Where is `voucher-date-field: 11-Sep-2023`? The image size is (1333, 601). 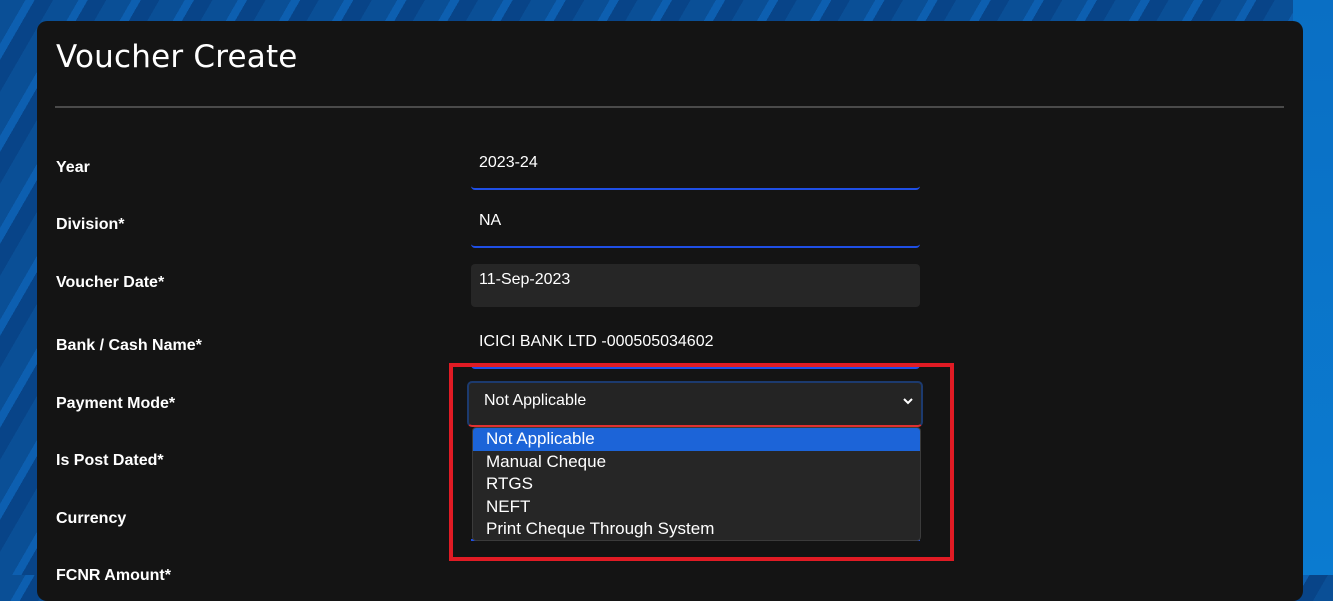 voucher-date-field: 11-Sep-2023 is located at coordinates (695, 285).